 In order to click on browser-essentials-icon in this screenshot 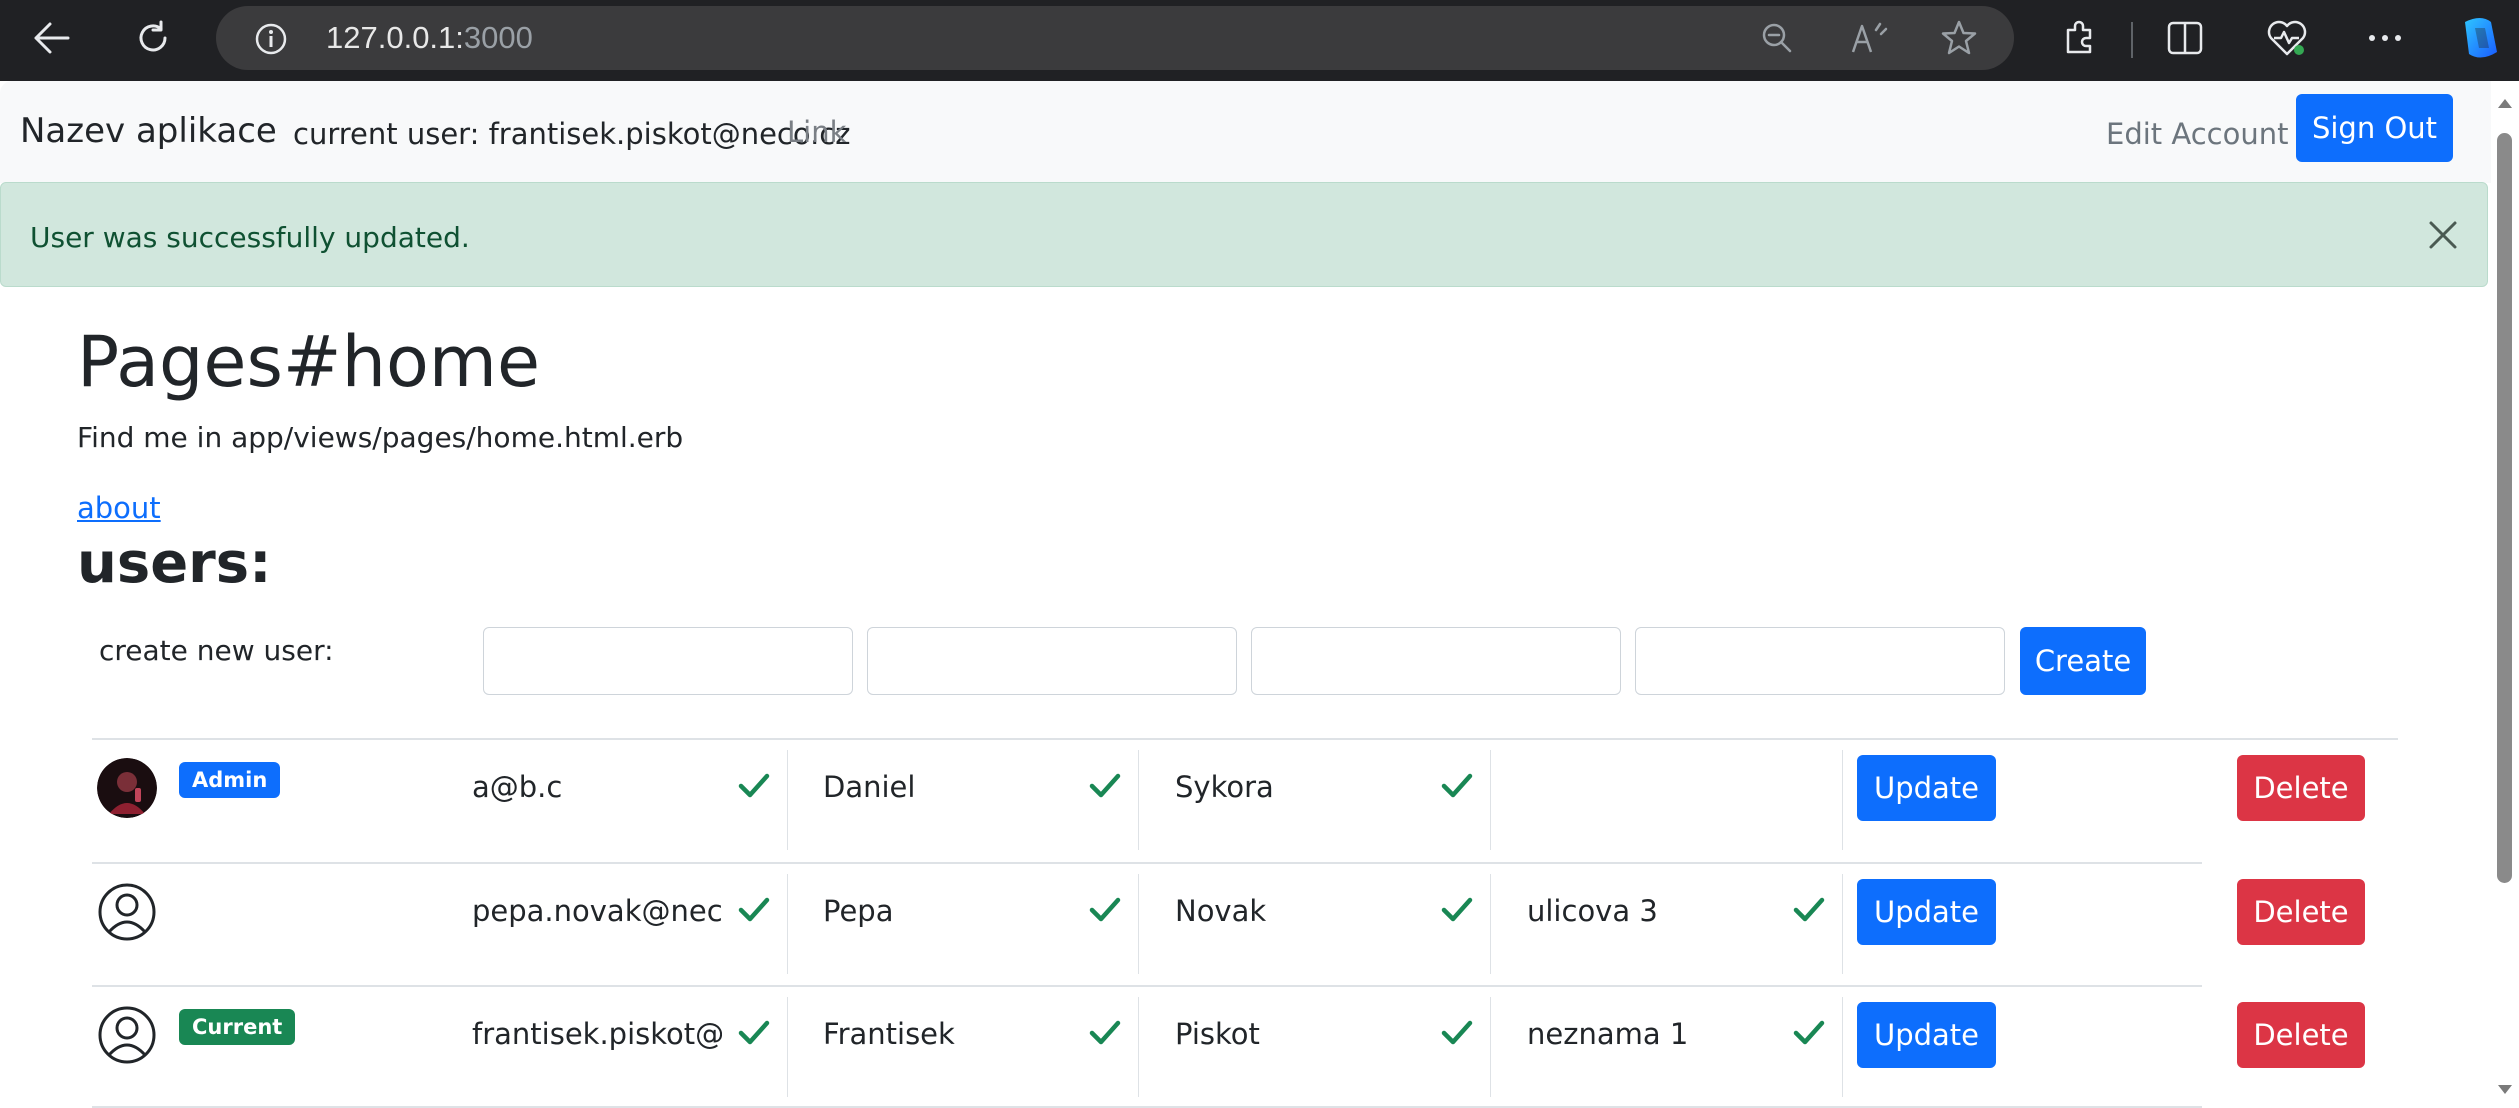, I will do `click(2287, 38)`.